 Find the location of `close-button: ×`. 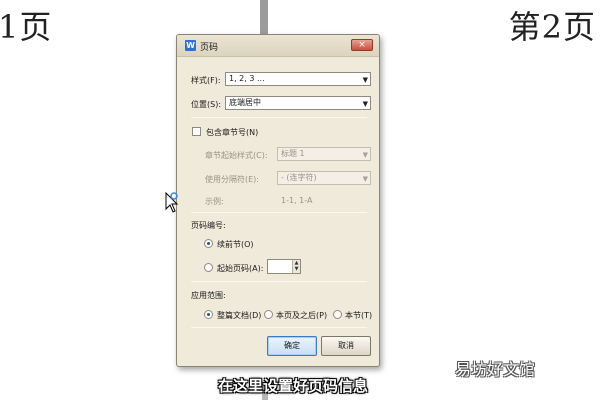

close-button: × is located at coordinates (362, 45).